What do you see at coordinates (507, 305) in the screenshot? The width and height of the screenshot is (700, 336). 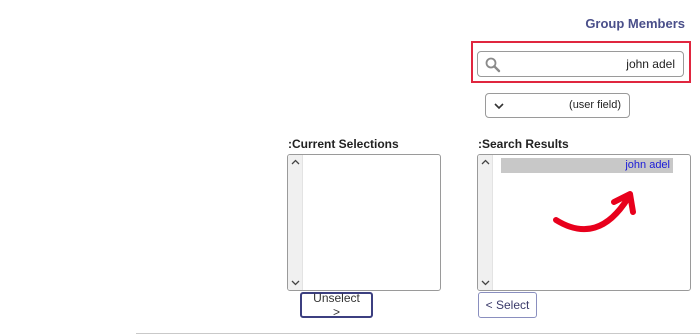 I see `select-button: < Select` at bounding box center [507, 305].